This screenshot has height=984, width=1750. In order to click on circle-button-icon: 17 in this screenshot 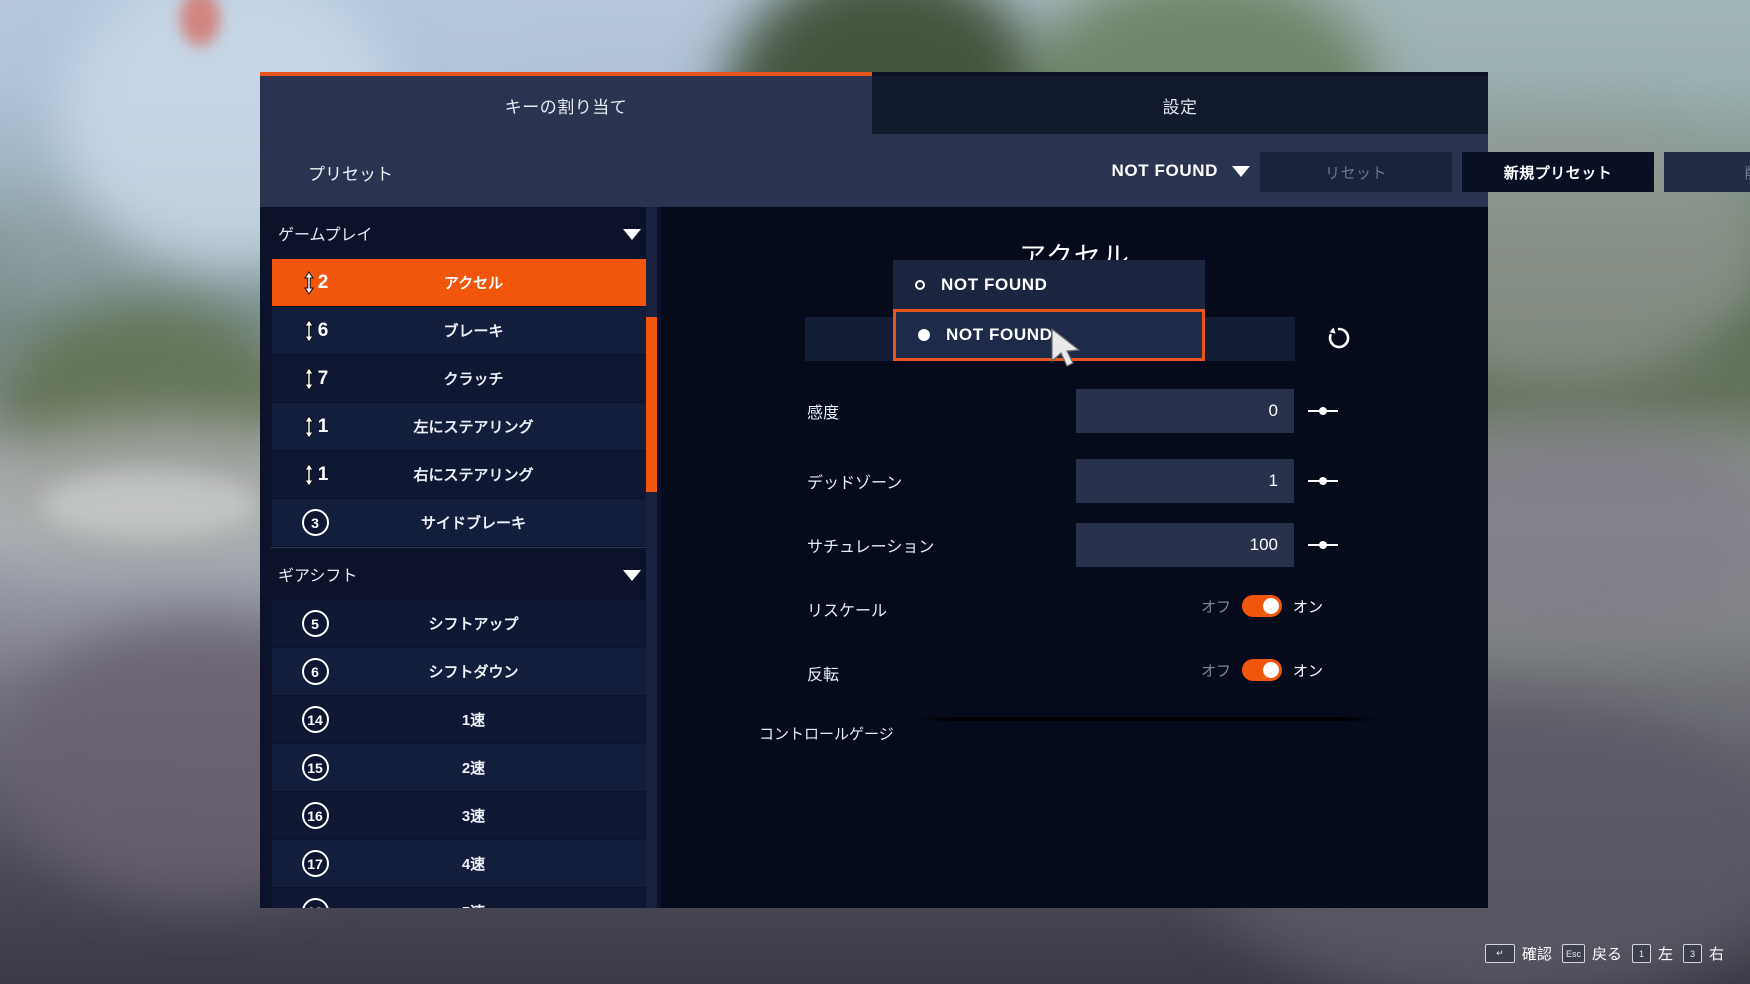, I will do `click(315, 863)`.